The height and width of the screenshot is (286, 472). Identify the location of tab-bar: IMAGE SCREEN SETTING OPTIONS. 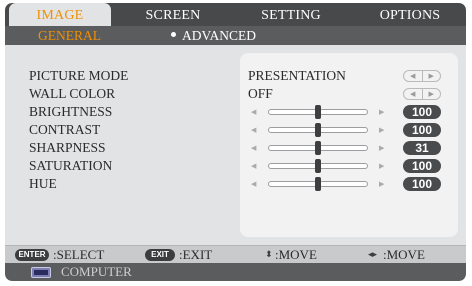
(235, 14).